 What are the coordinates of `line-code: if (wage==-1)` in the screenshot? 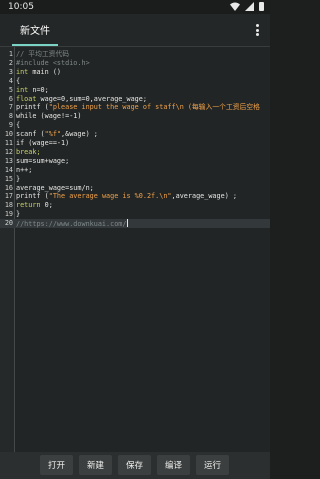 It's located at (143, 143).